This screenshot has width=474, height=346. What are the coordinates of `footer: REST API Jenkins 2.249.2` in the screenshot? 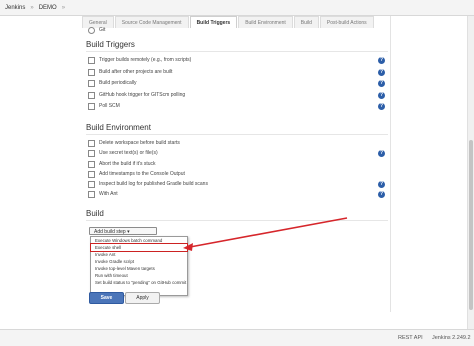 It's located at (237, 337).